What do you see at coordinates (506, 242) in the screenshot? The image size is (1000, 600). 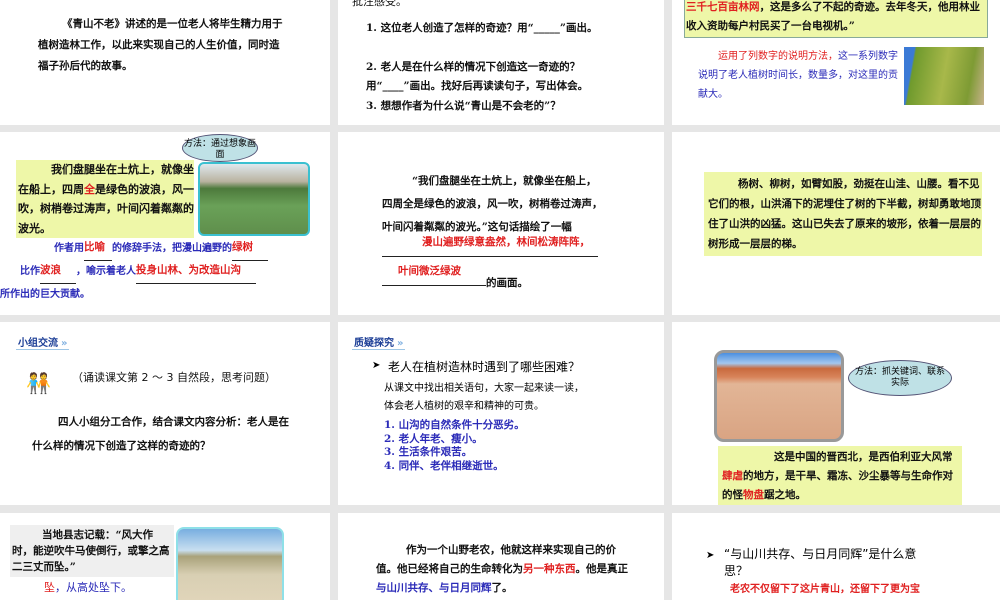 I see `answer-1: 漫山遍野绿意盎然，林间松涛阵阵，` at bounding box center [506, 242].